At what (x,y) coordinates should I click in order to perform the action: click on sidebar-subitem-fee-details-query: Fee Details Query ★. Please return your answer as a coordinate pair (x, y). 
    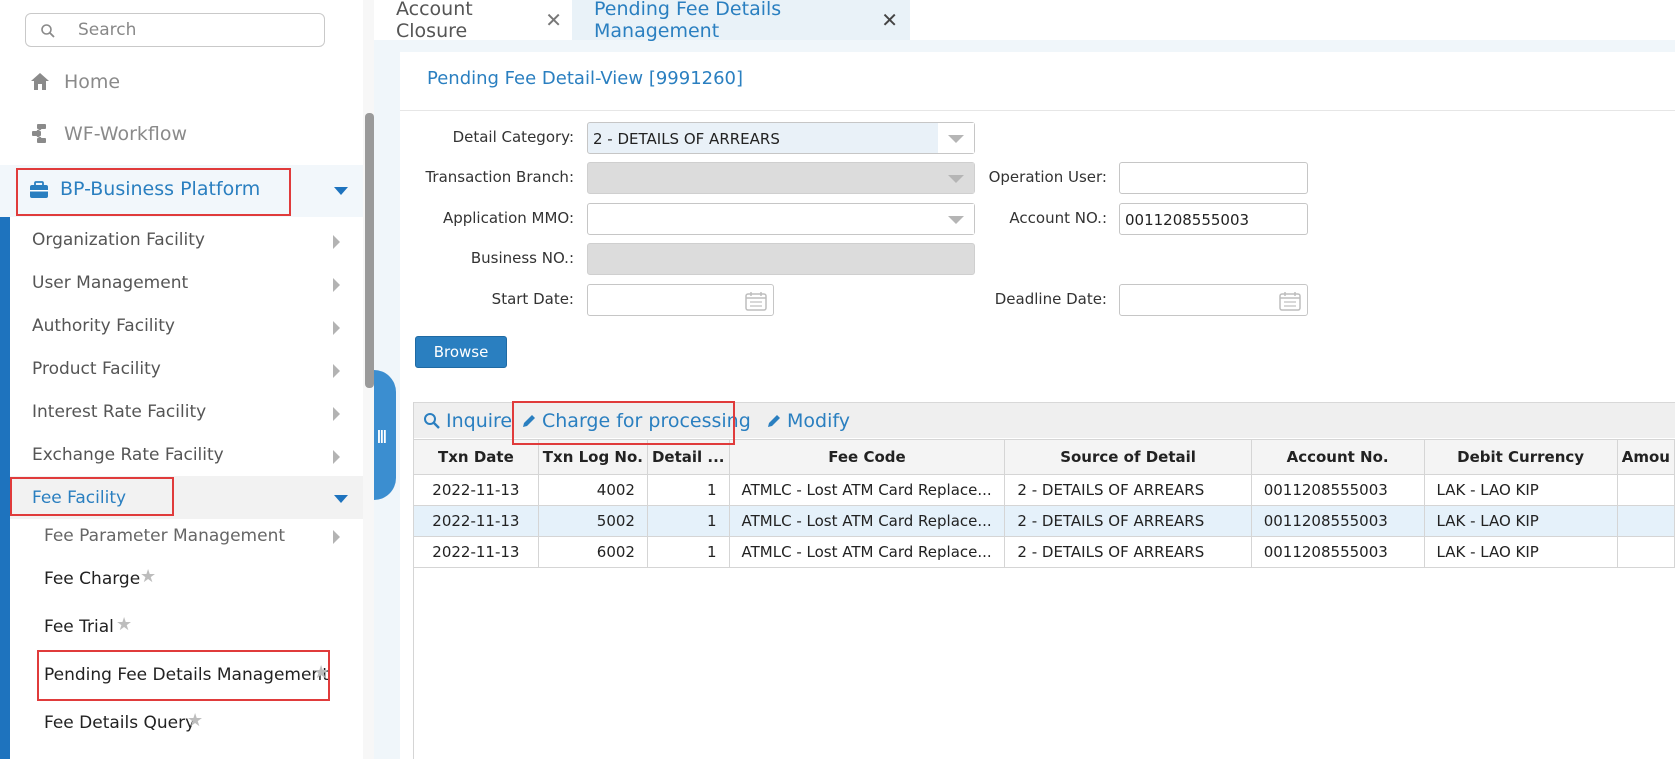
    Looking at the image, I should click on (185, 724).